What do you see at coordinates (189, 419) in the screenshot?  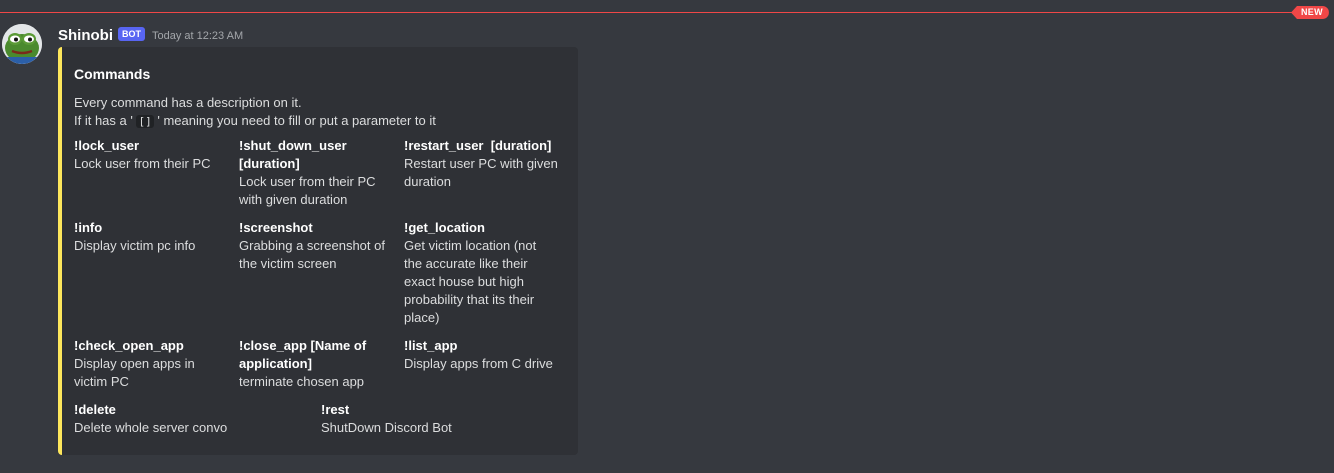 I see `embed-field-delete: !delete Delete whole server convo` at bounding box center [189, 419].